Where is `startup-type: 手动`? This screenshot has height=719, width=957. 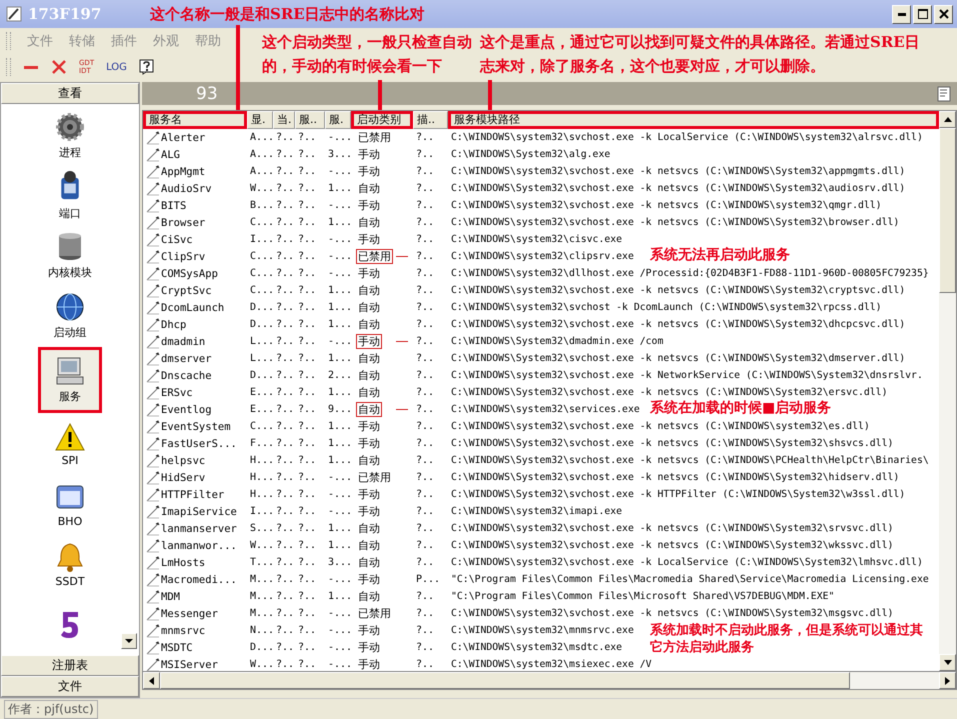 startup-type: 手动 is located at coordinates (369, 239).